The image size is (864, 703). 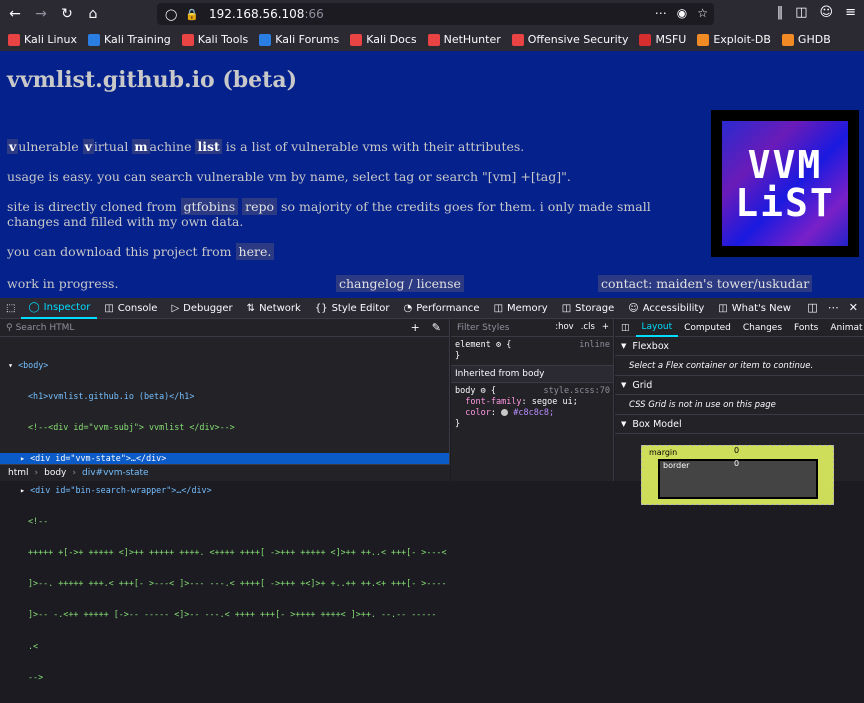 What do you see at coordinates (93, 14) in the screenshot?
I see `home-icon: ⌂` at bounding box center [93, 14].